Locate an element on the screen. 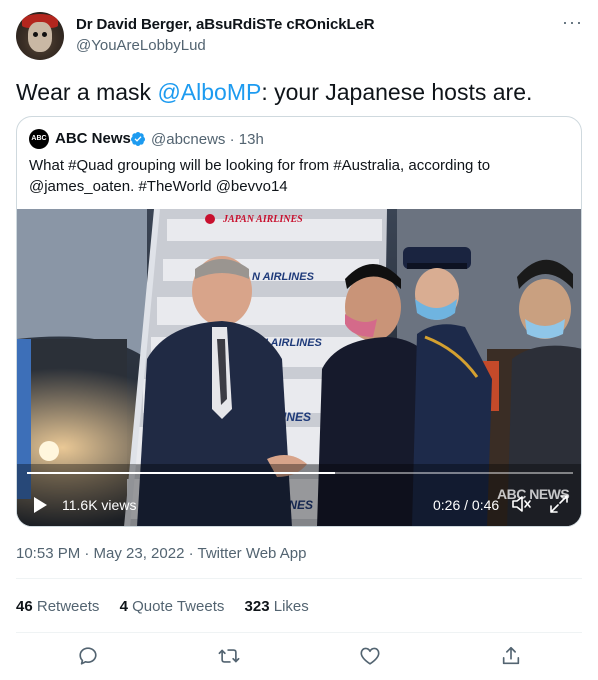 The height and width of the screenshot is (680, 598). fullscreen-icon is located at coordinates (559, 504).